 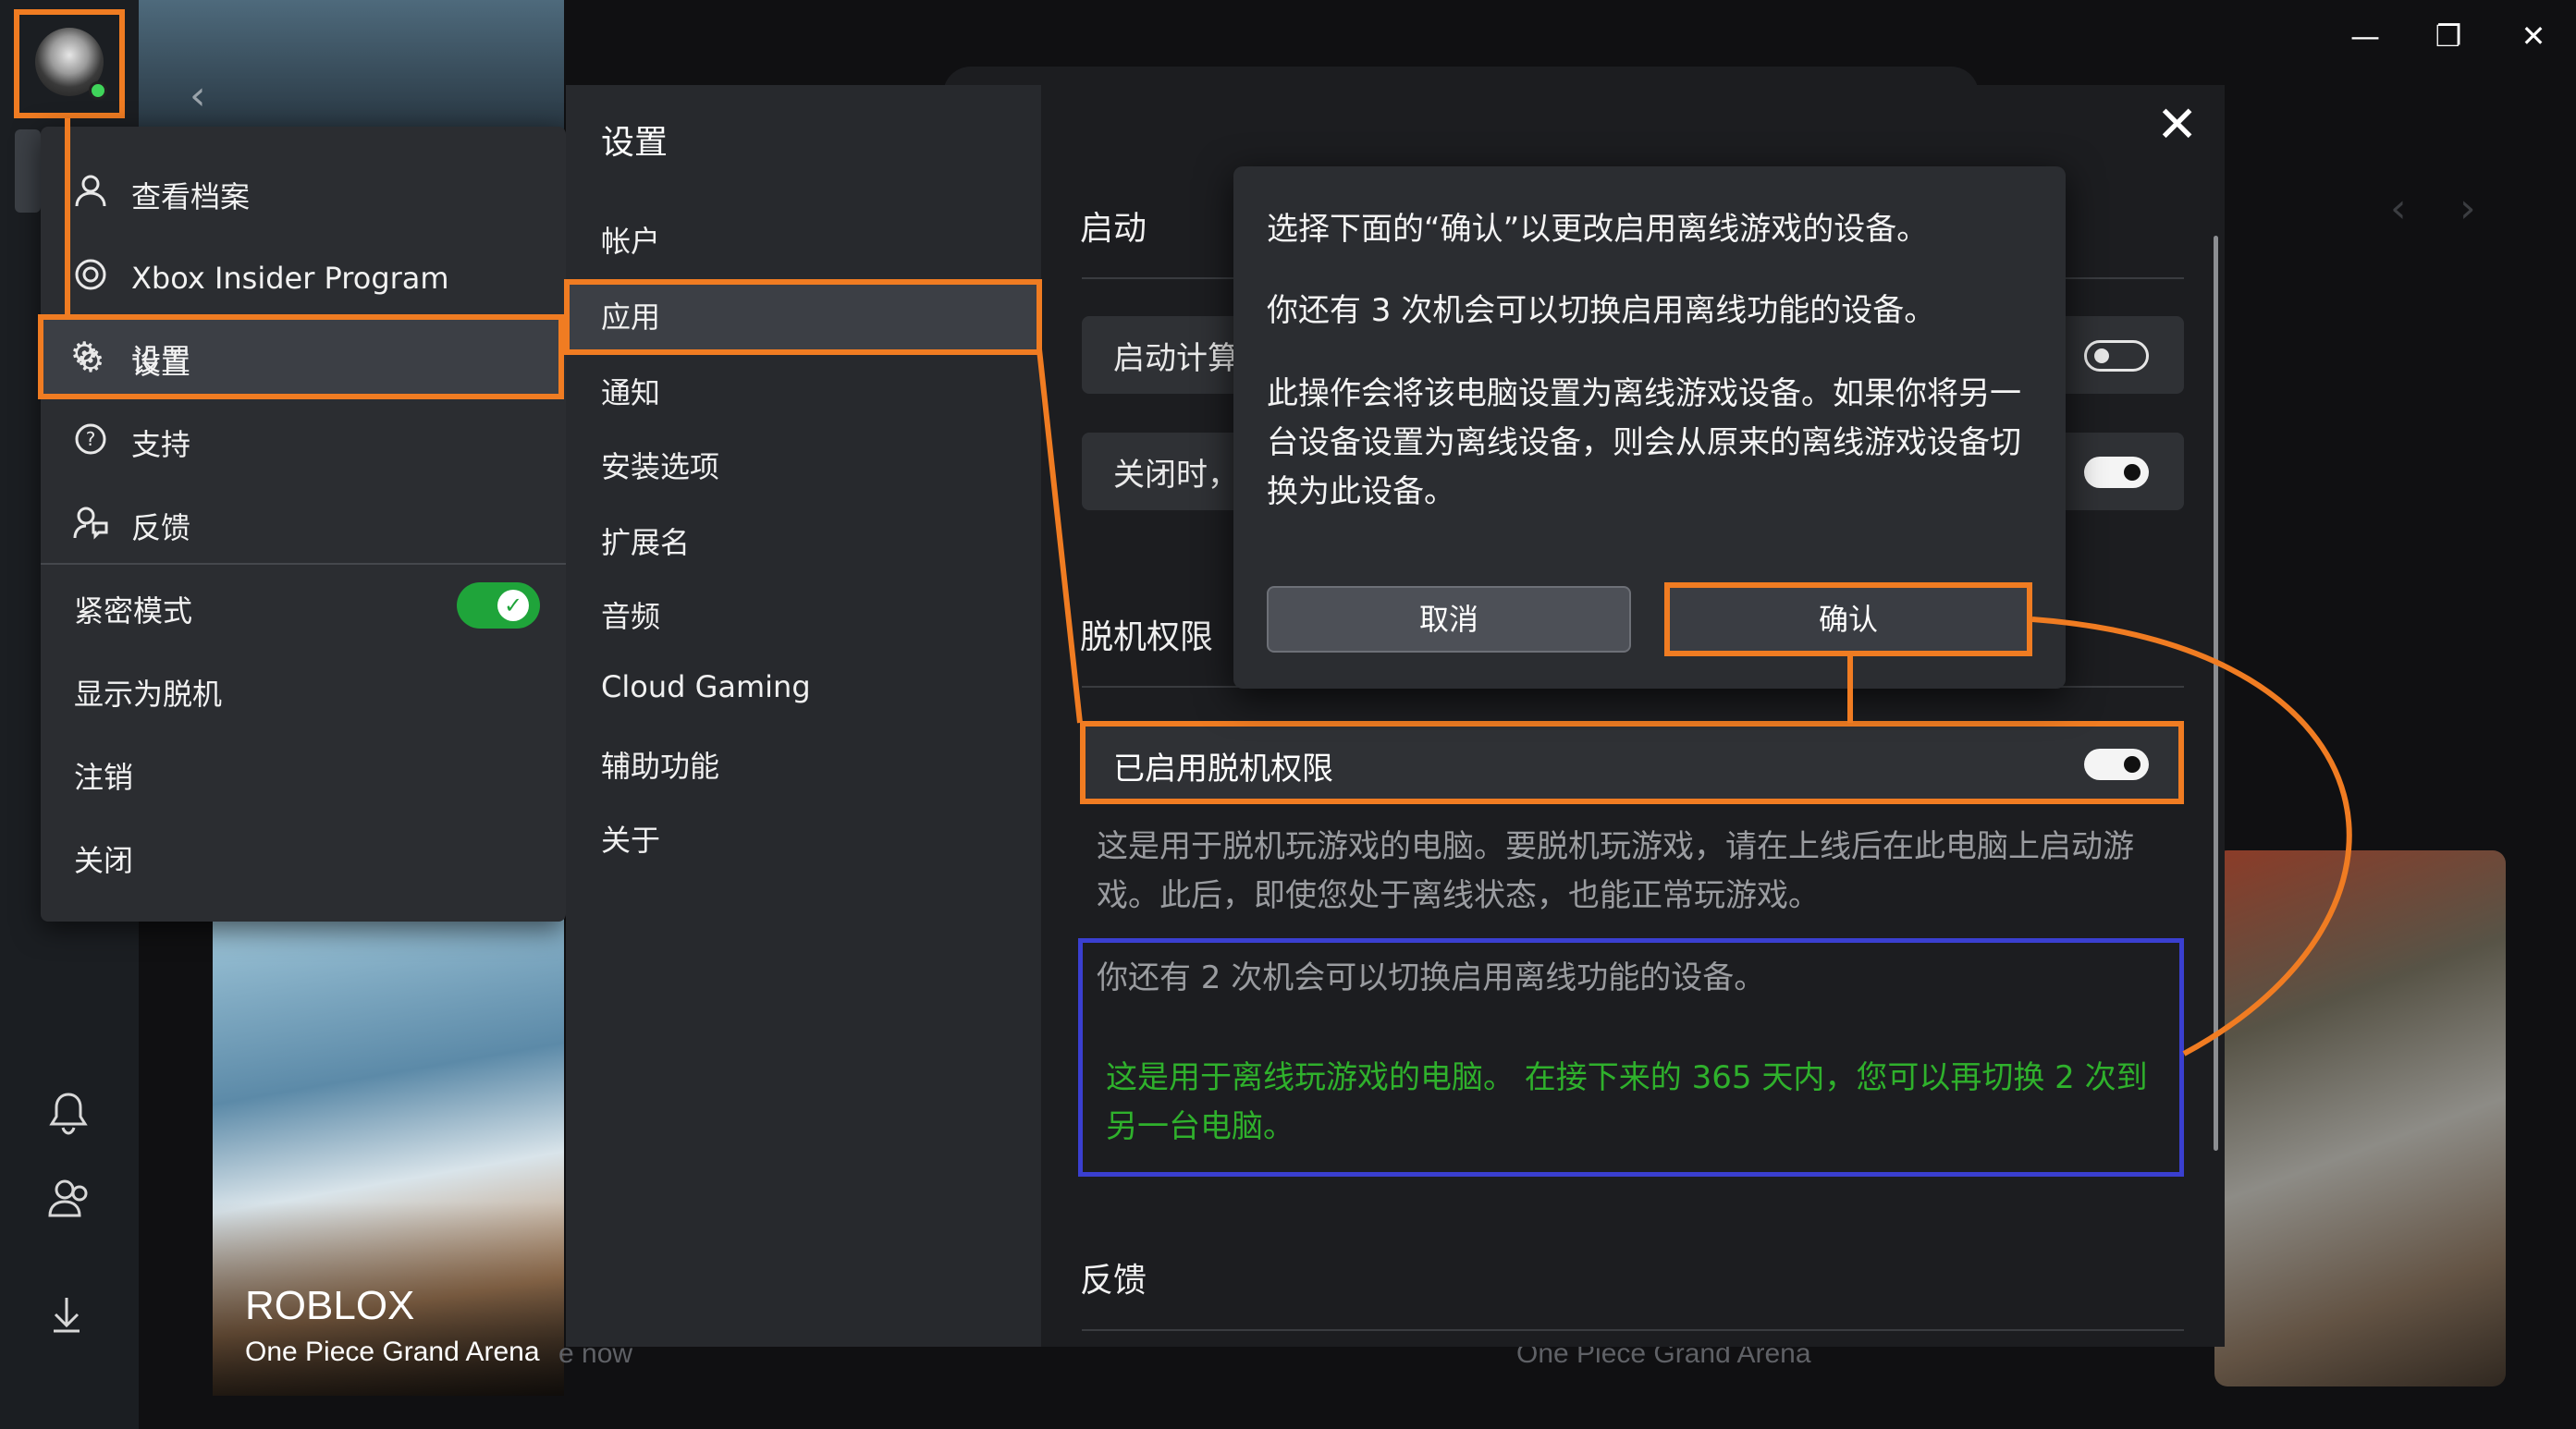 What do you see at coordinates (2365, 36) in the screenshot?
I see `window-minimize-button: —` at bounding box center [2365, 36].